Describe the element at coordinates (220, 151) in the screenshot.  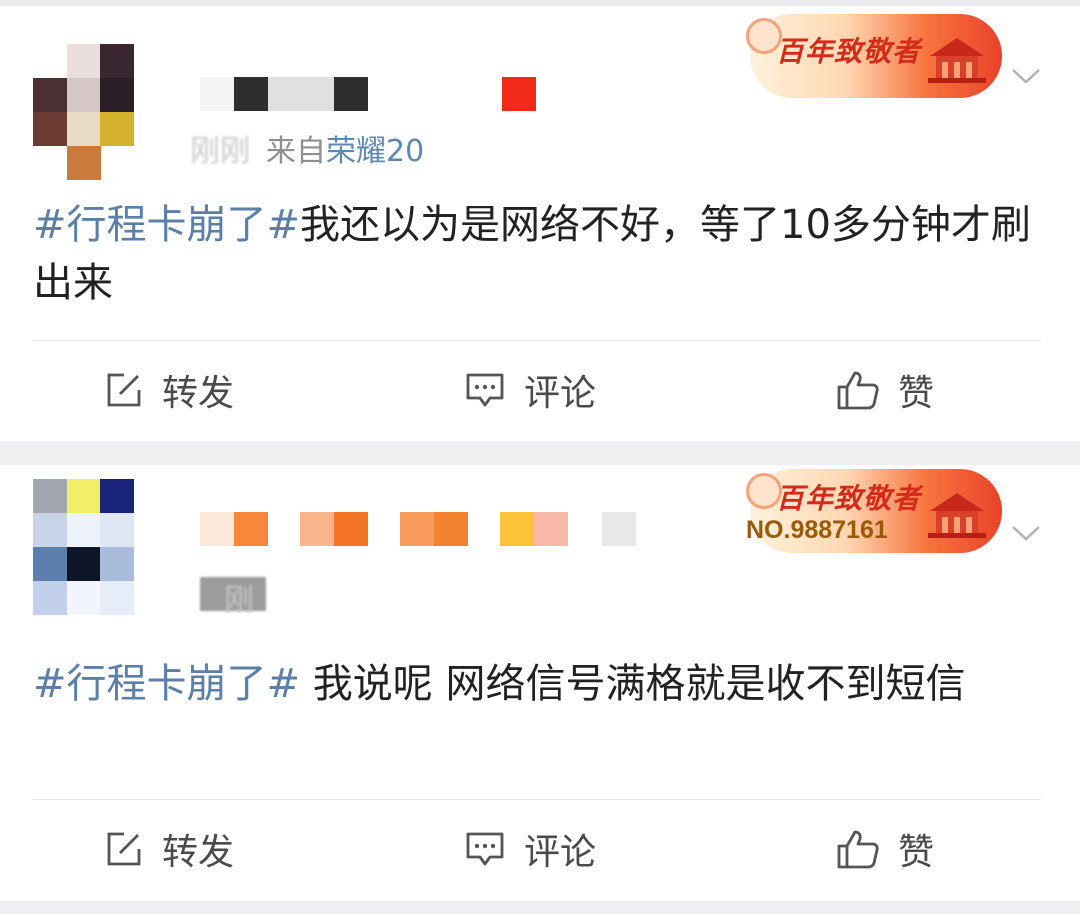
I see `post-time: 刚刚` at that location.